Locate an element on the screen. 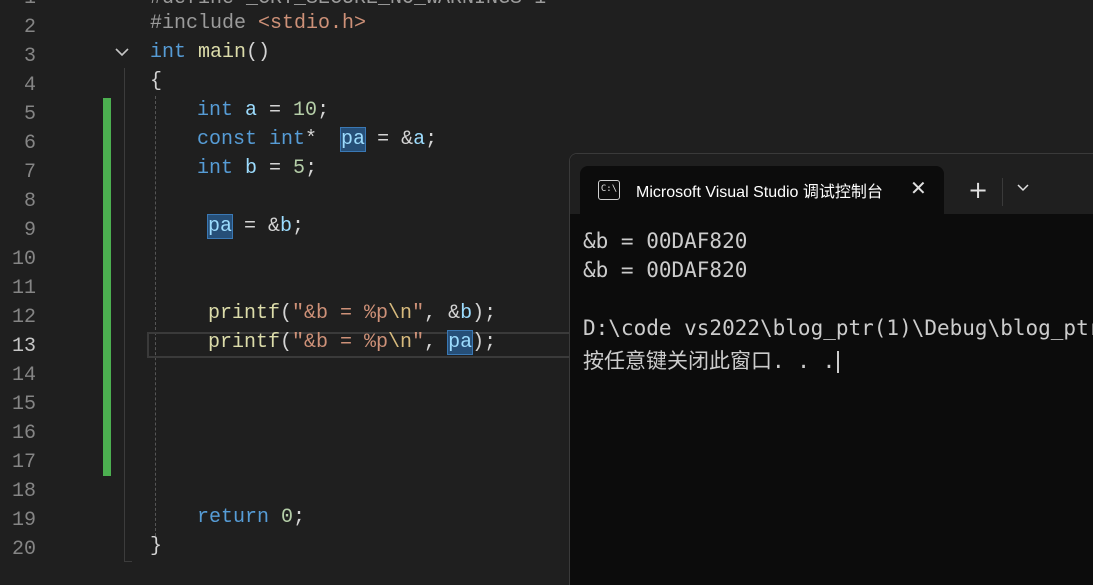 The width and height of the screenshot is (1093, 585). titlebar-divider is located at coordinates (1002, 192).